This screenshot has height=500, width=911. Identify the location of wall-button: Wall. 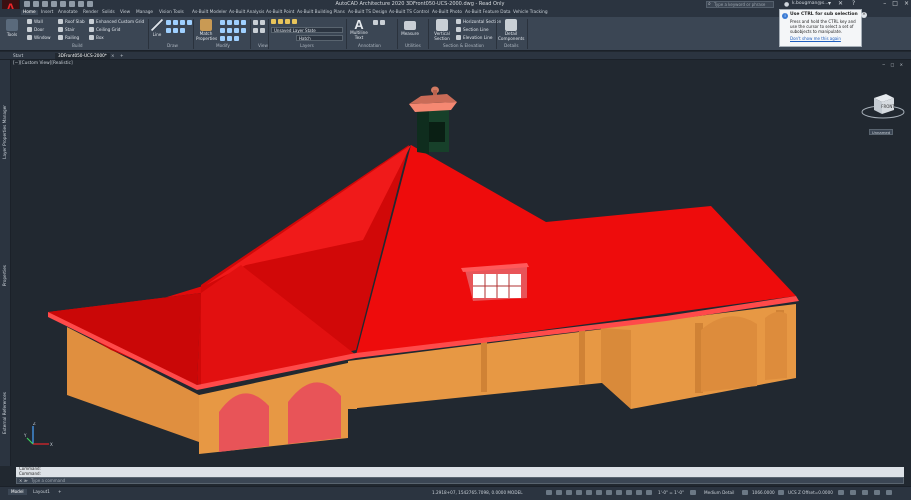
(35, 21).